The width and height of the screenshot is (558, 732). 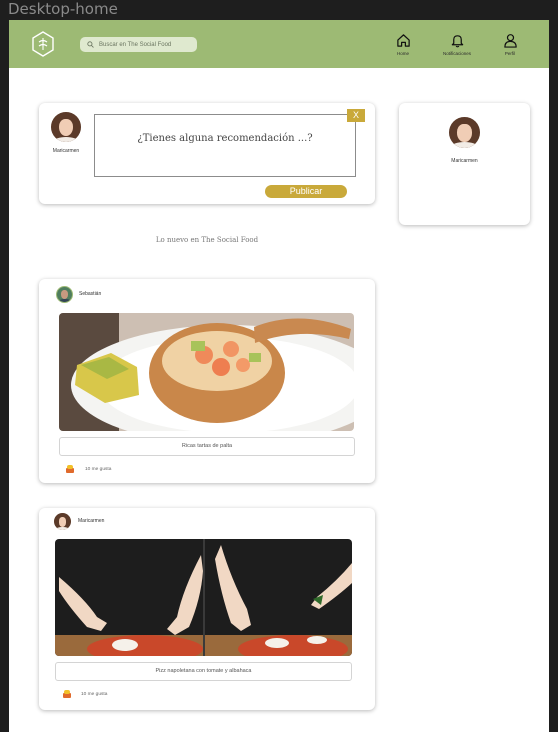 I want to click on bell-icon, so click(x=457, y=41).